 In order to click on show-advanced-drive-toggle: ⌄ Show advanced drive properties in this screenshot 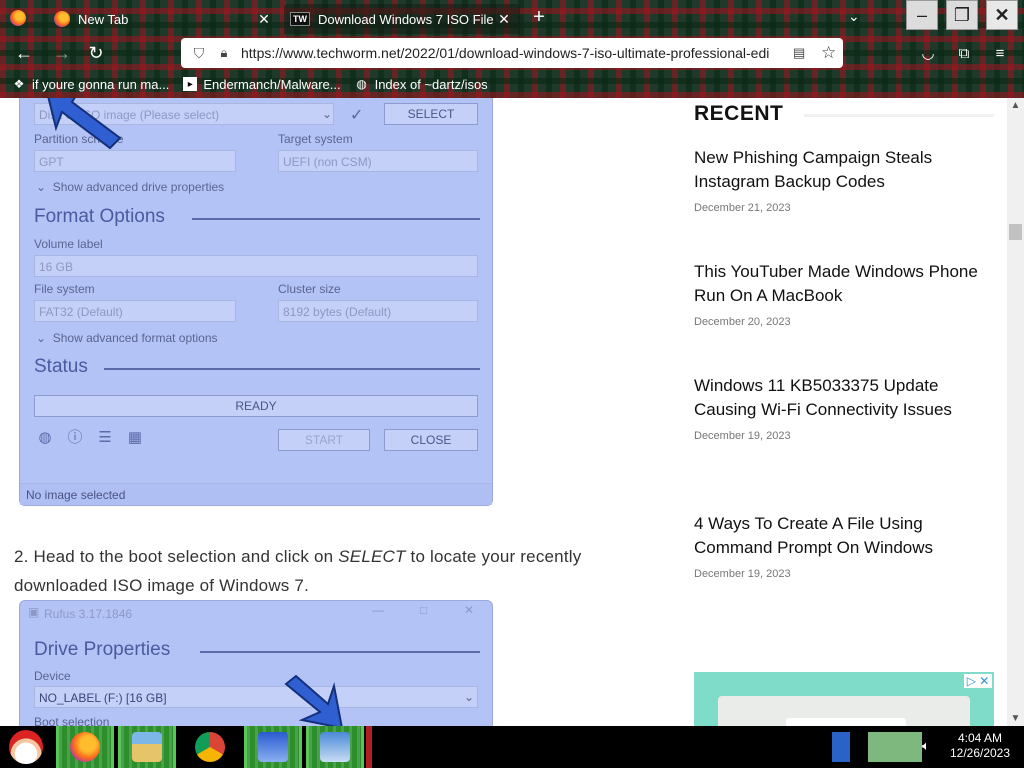, I will do `click(130, 187)`.